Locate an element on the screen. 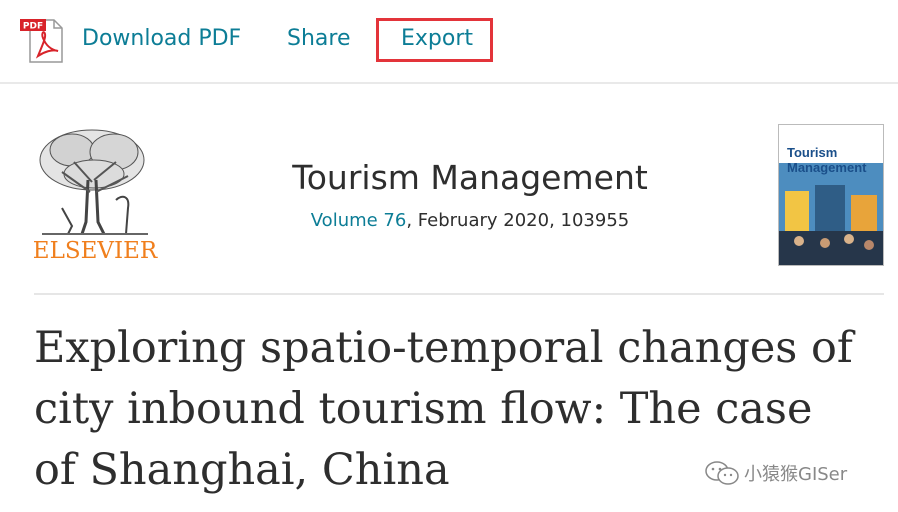 This screenshot has width=898, height=512. issue-info: , February 2020, 103955 is located at coordinates (518, 220).